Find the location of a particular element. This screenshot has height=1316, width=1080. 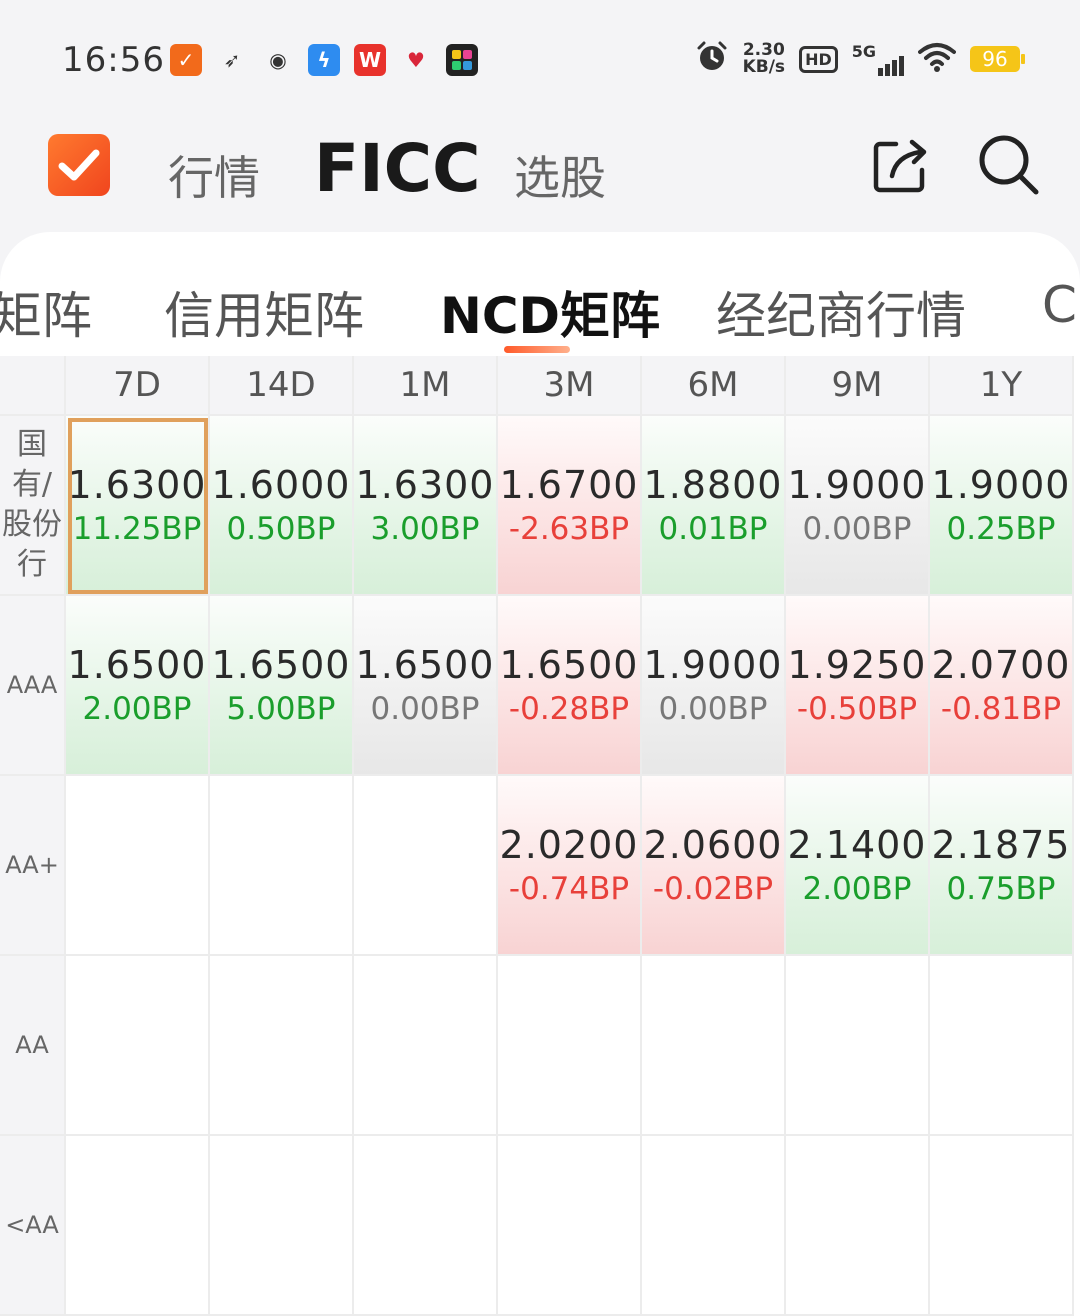

matrix-cell: 1.6300 3.00BP is located at coordinates (426, 506).